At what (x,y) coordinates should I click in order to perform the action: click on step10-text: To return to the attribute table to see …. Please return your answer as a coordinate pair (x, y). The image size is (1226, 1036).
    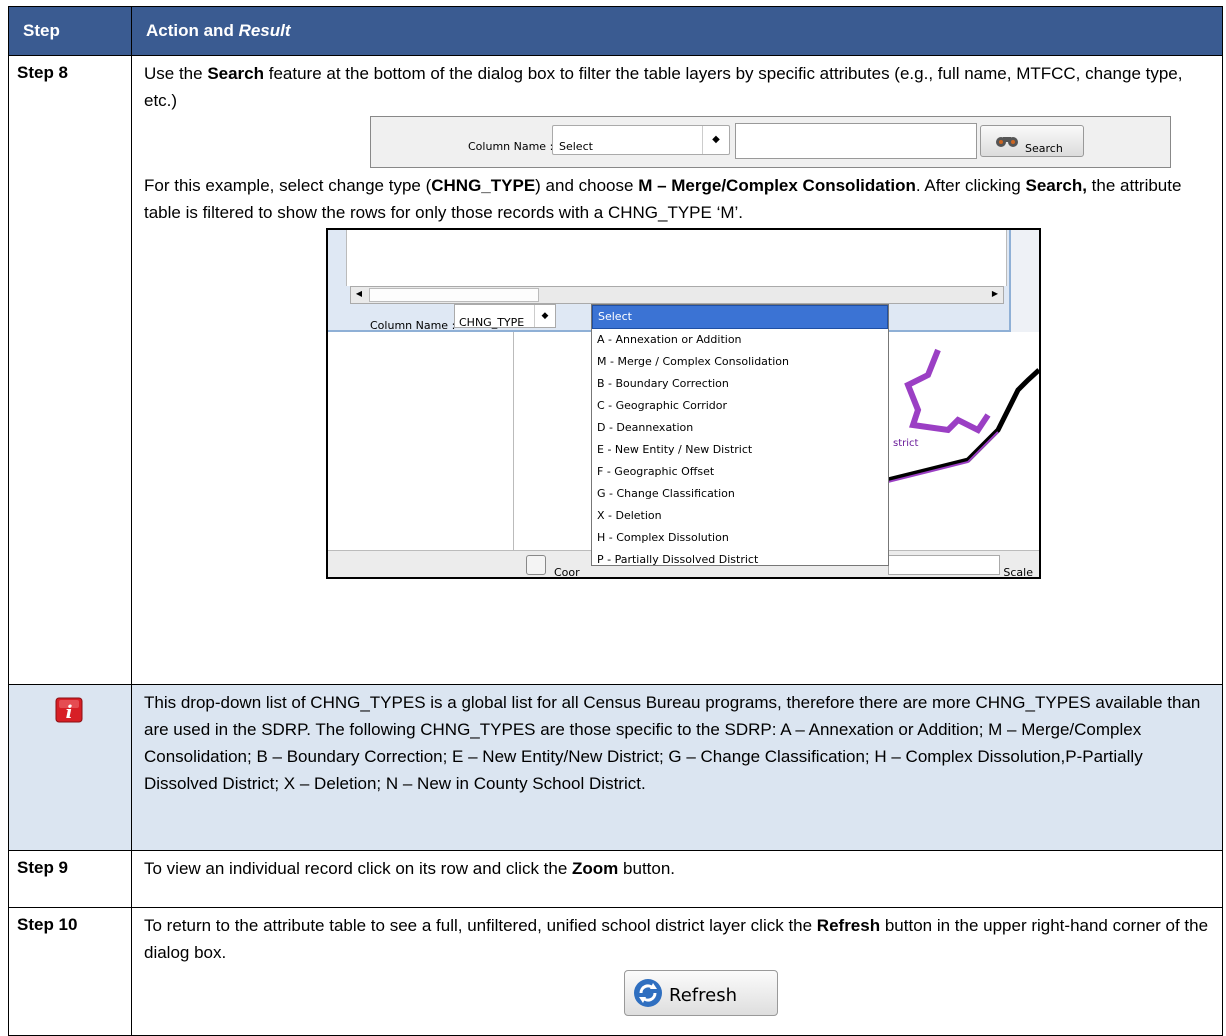
    Looking at the image, I should click on (676, 939).